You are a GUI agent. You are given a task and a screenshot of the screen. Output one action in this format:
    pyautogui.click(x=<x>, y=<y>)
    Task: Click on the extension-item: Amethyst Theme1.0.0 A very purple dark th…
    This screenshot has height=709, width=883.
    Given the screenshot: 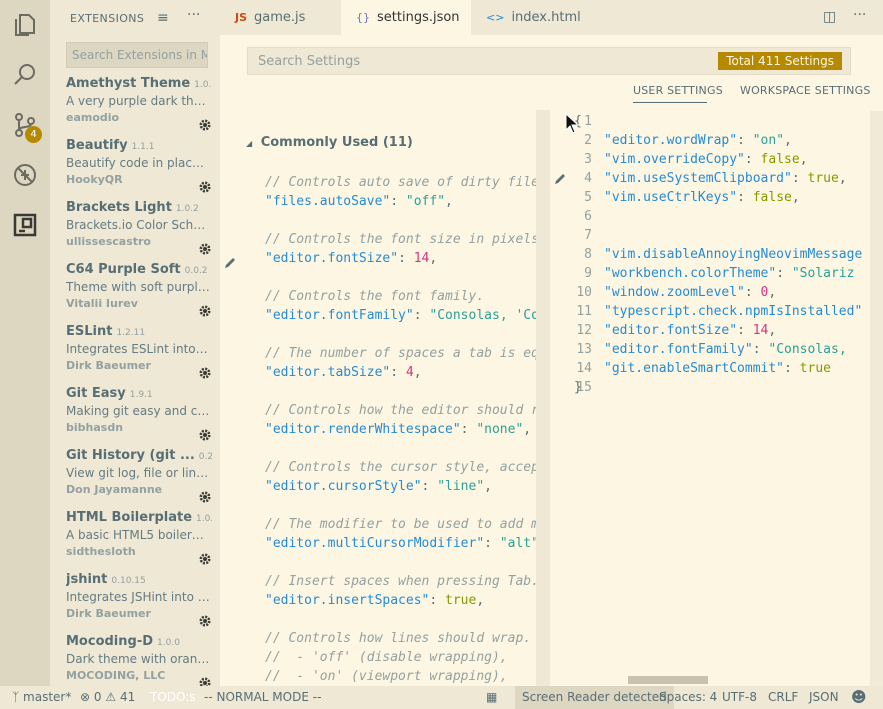 What is the action you would take?
    pyautogui.click(x=139, y=107)
    